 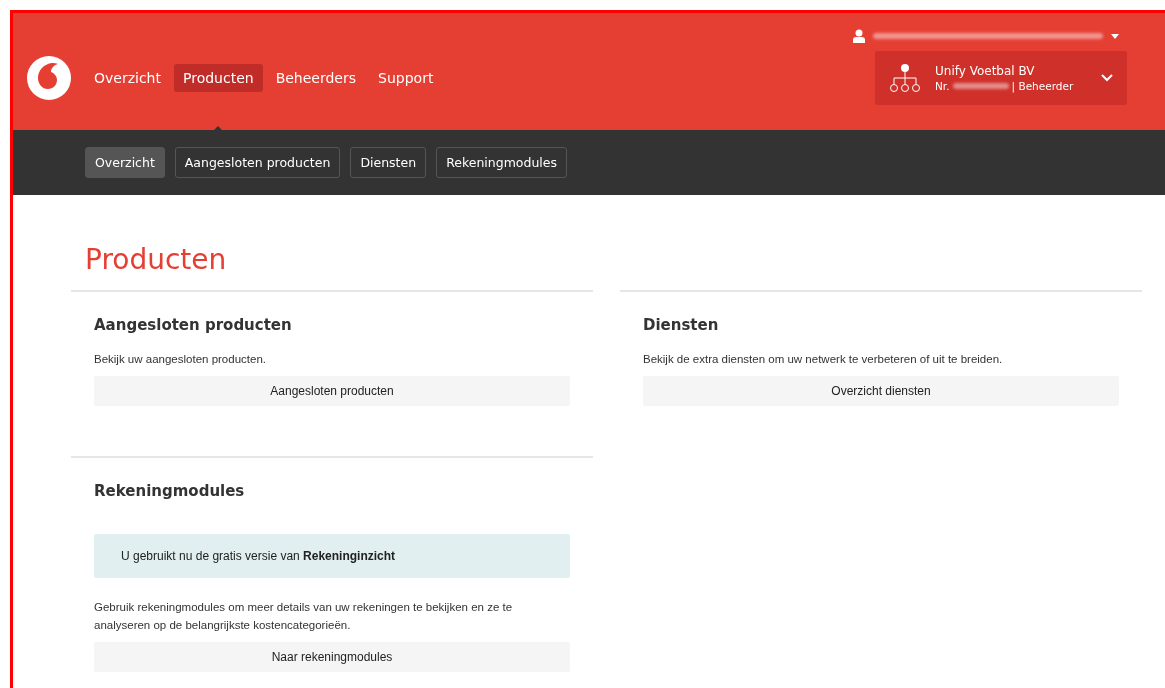 What do you see at coordinates (125, 162) in the screenshot?
I see `sub-tab: Overzicht` at bounding box center [125, 162].